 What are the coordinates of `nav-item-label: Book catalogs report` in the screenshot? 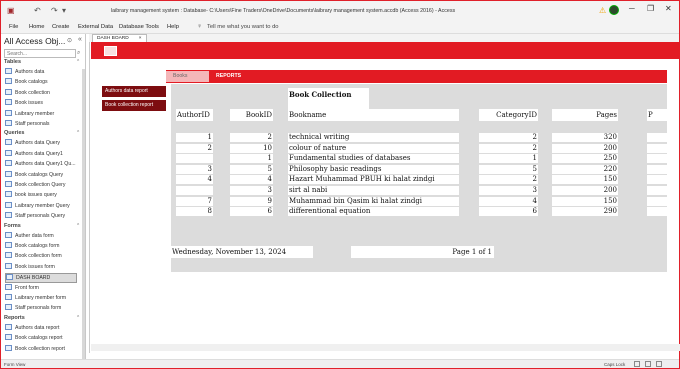 It's located at (39, 338).